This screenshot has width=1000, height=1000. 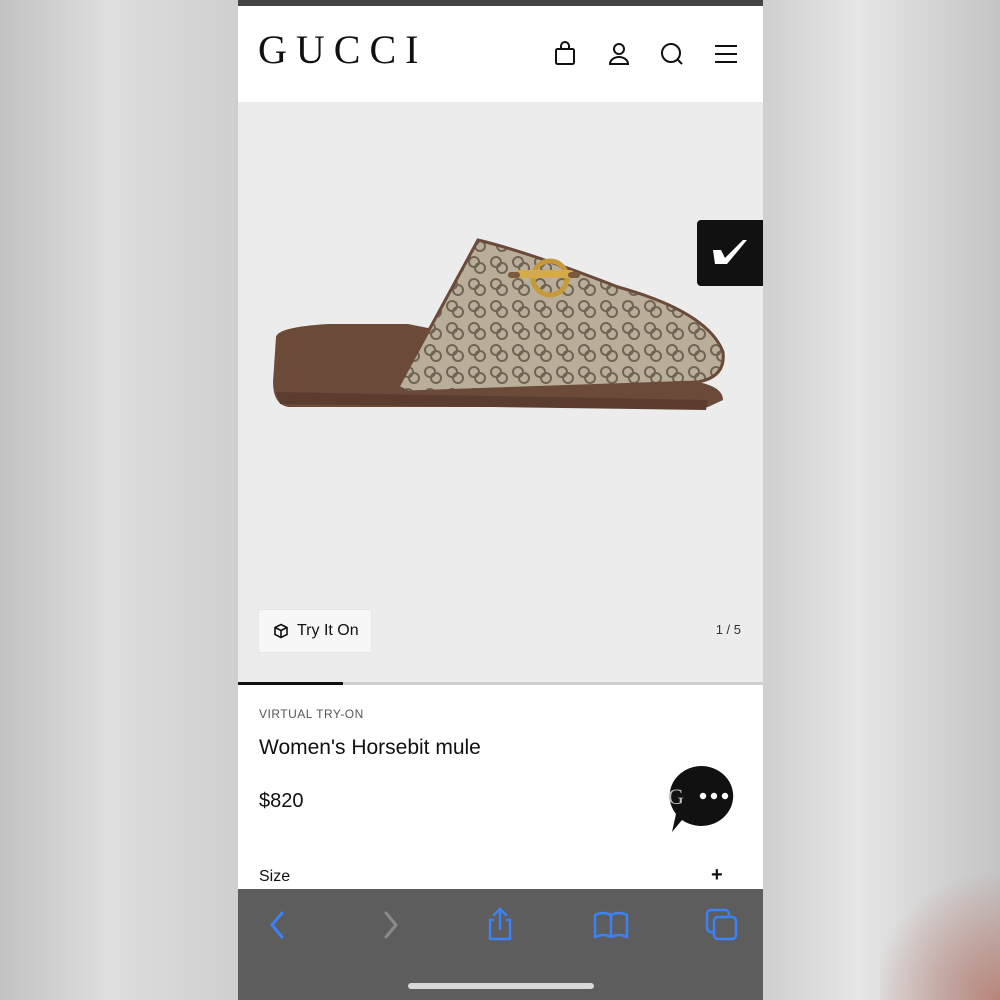 What do you see at coordinates (370, 747) in the screenshot?
I see `product-title: Women's Horsebit mule` at bounding box center [370, 747].